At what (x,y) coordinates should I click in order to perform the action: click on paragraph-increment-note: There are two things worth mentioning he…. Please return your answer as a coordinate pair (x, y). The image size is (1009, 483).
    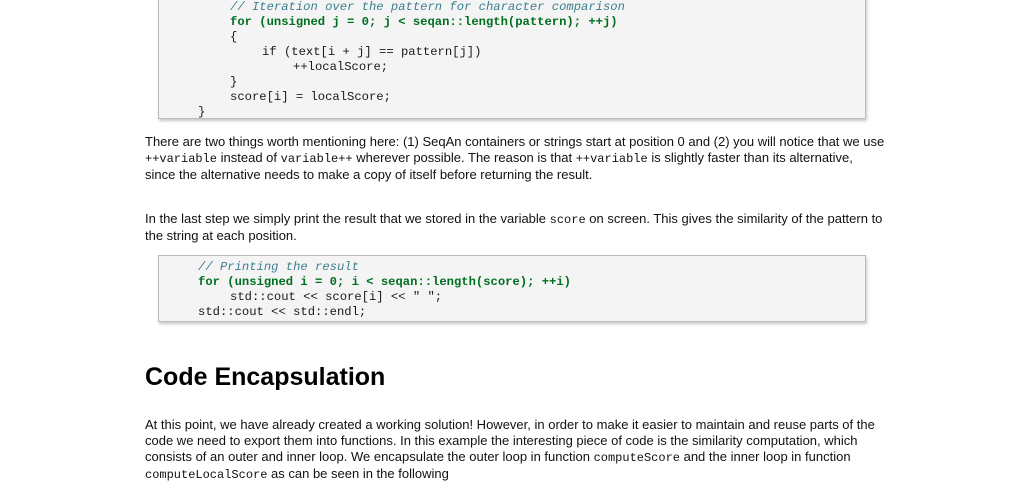
    Looking at the image, I should click on (515, 158).